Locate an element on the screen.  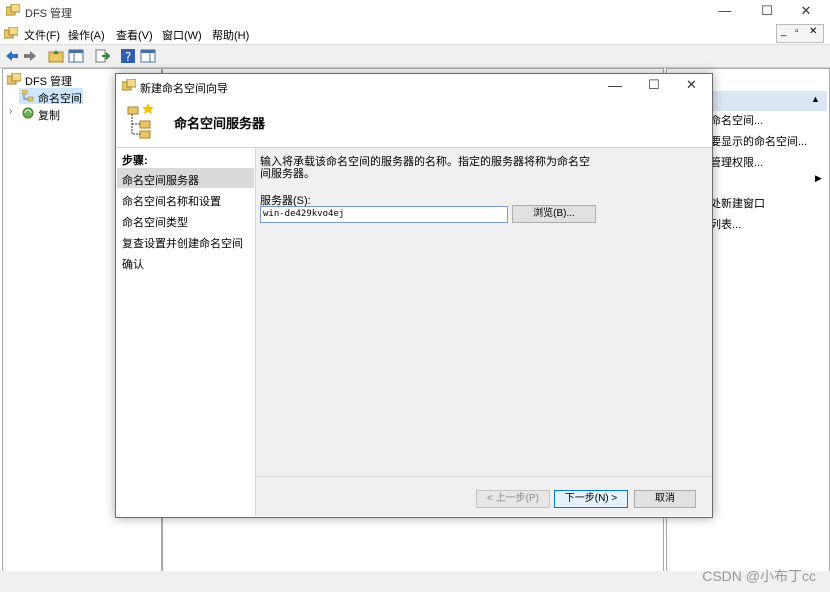
back-arrow-icon is located at coordinates (12, 56).